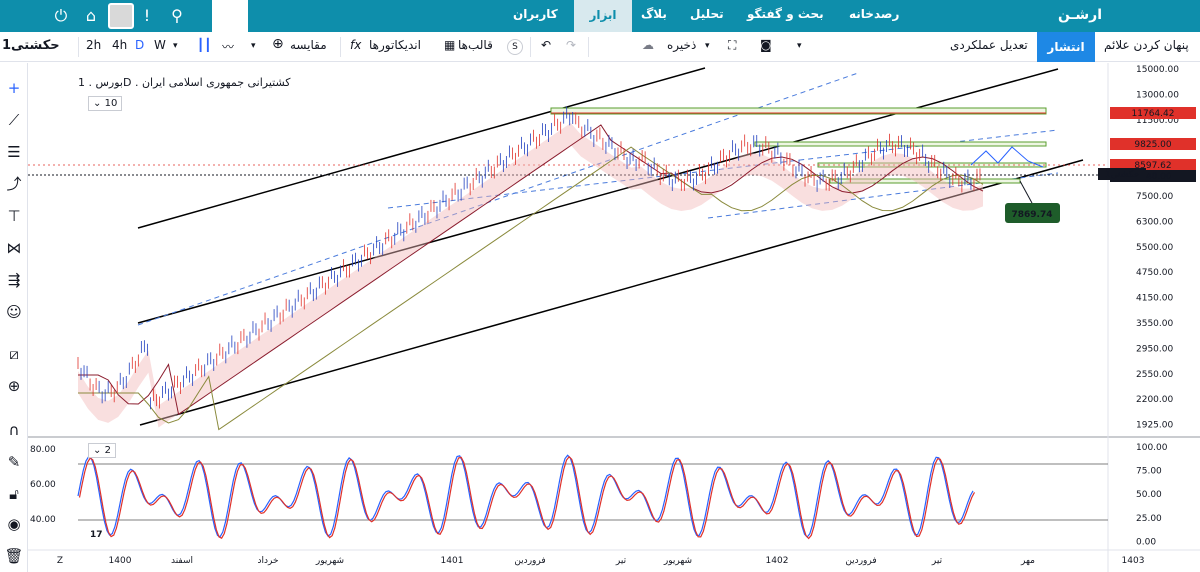 Image resolution: width=1200 pixels, height=572 pixels. Describe the element at coordinates (308, 45) in the screenshot. I see `compare-button: مقایسه` at that location.